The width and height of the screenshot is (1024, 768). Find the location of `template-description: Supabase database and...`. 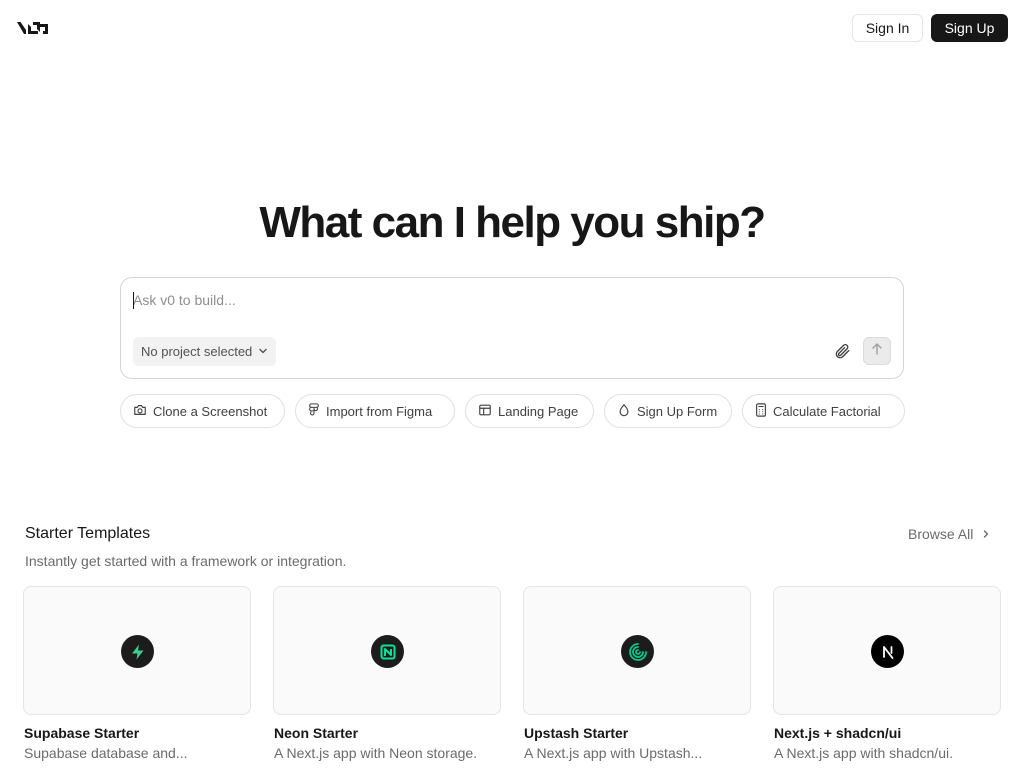

template-description: Supabase database and... is located at coordinates (106, 753).